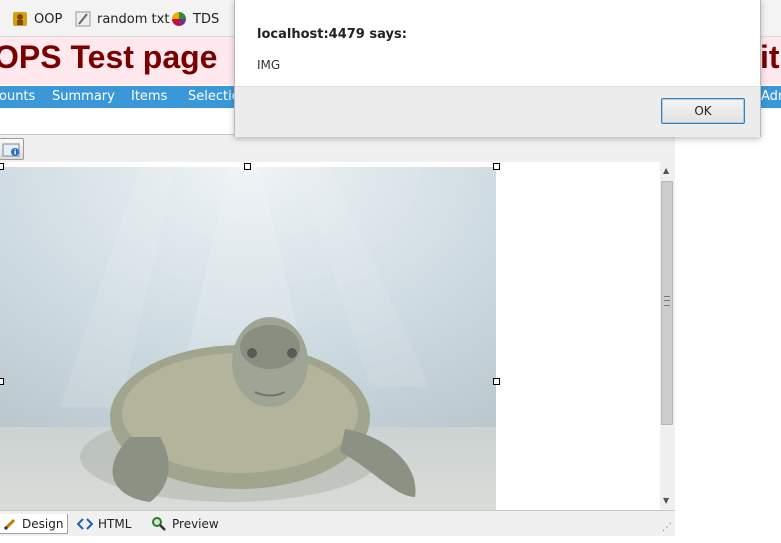 Image resolution: width=781 pixels, height=543 pixels. What do you see at coordinates (497, 111) in the screenshot?
I see `dialog-footer: OK` at bounding box center [497, 111].